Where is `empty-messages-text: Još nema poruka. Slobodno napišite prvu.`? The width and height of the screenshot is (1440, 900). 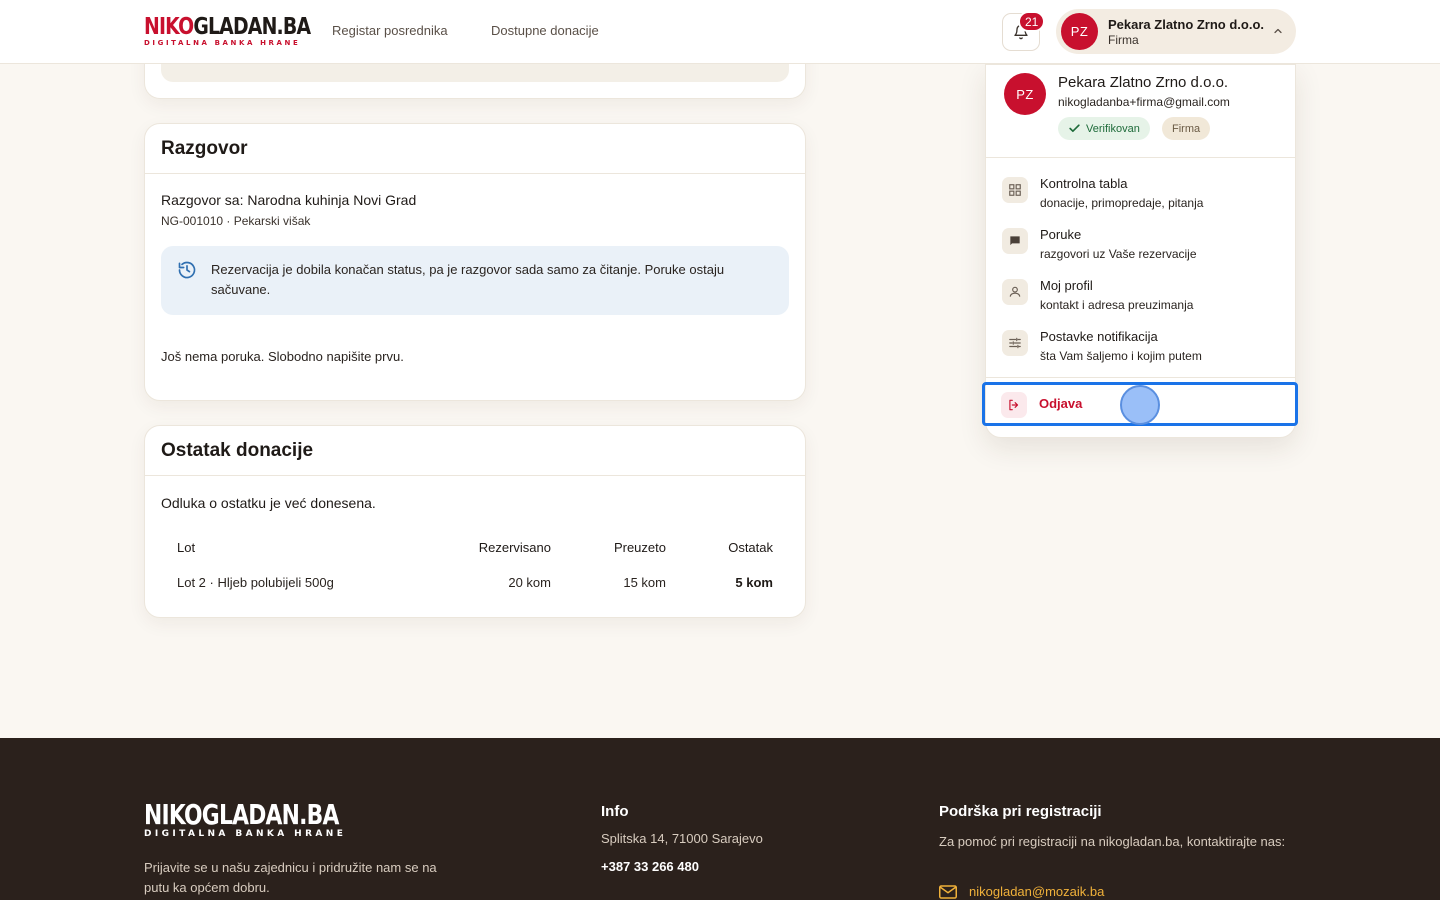
empty-messages-text: Još nema poruka. Slobodno napišite prvu. is located at coordinates (282, 356).